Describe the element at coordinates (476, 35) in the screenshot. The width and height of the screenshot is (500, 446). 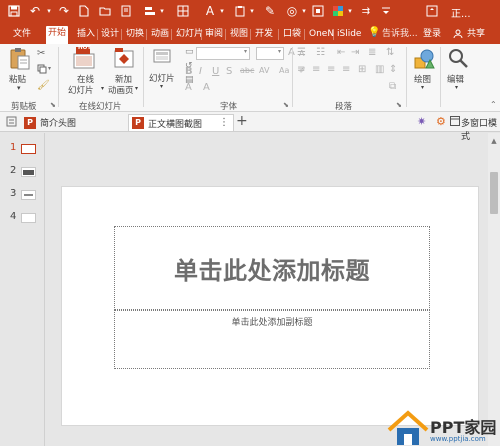
I see `share-button: 共享` at that location.